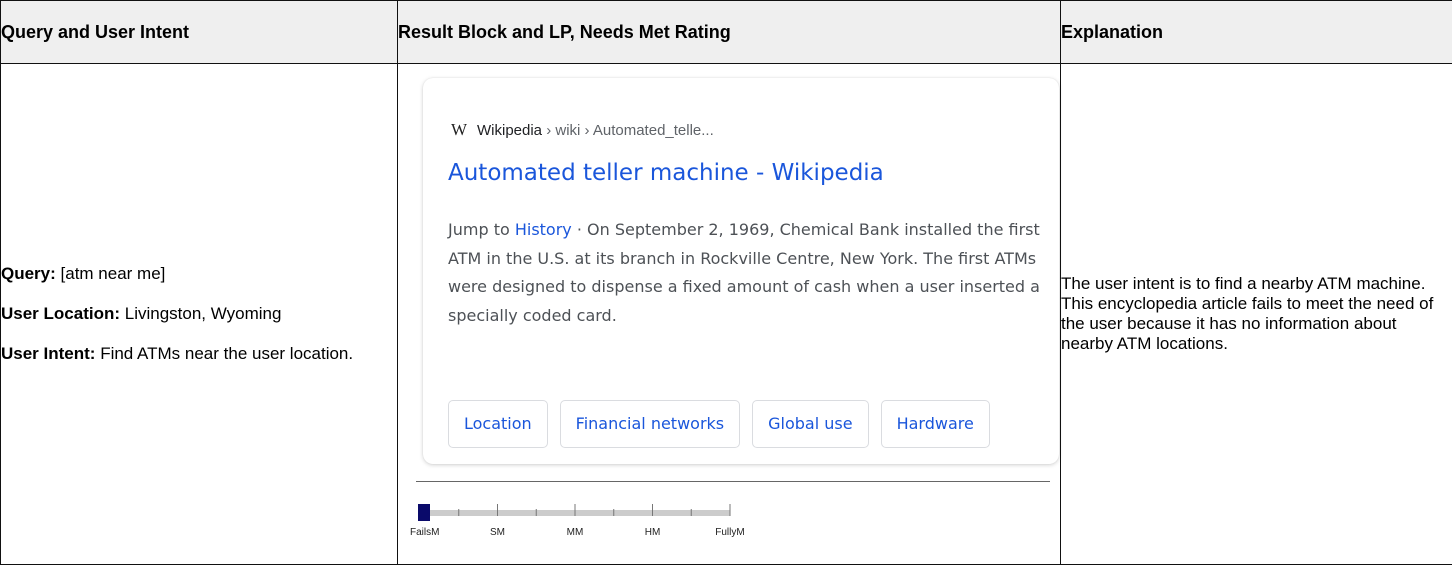  What do you see at coordinates (577, 521) in the screenshot?
I see `needs-met-rating-scale: FailsM SM MM HM FullyM` at bounding box center [577, 521].